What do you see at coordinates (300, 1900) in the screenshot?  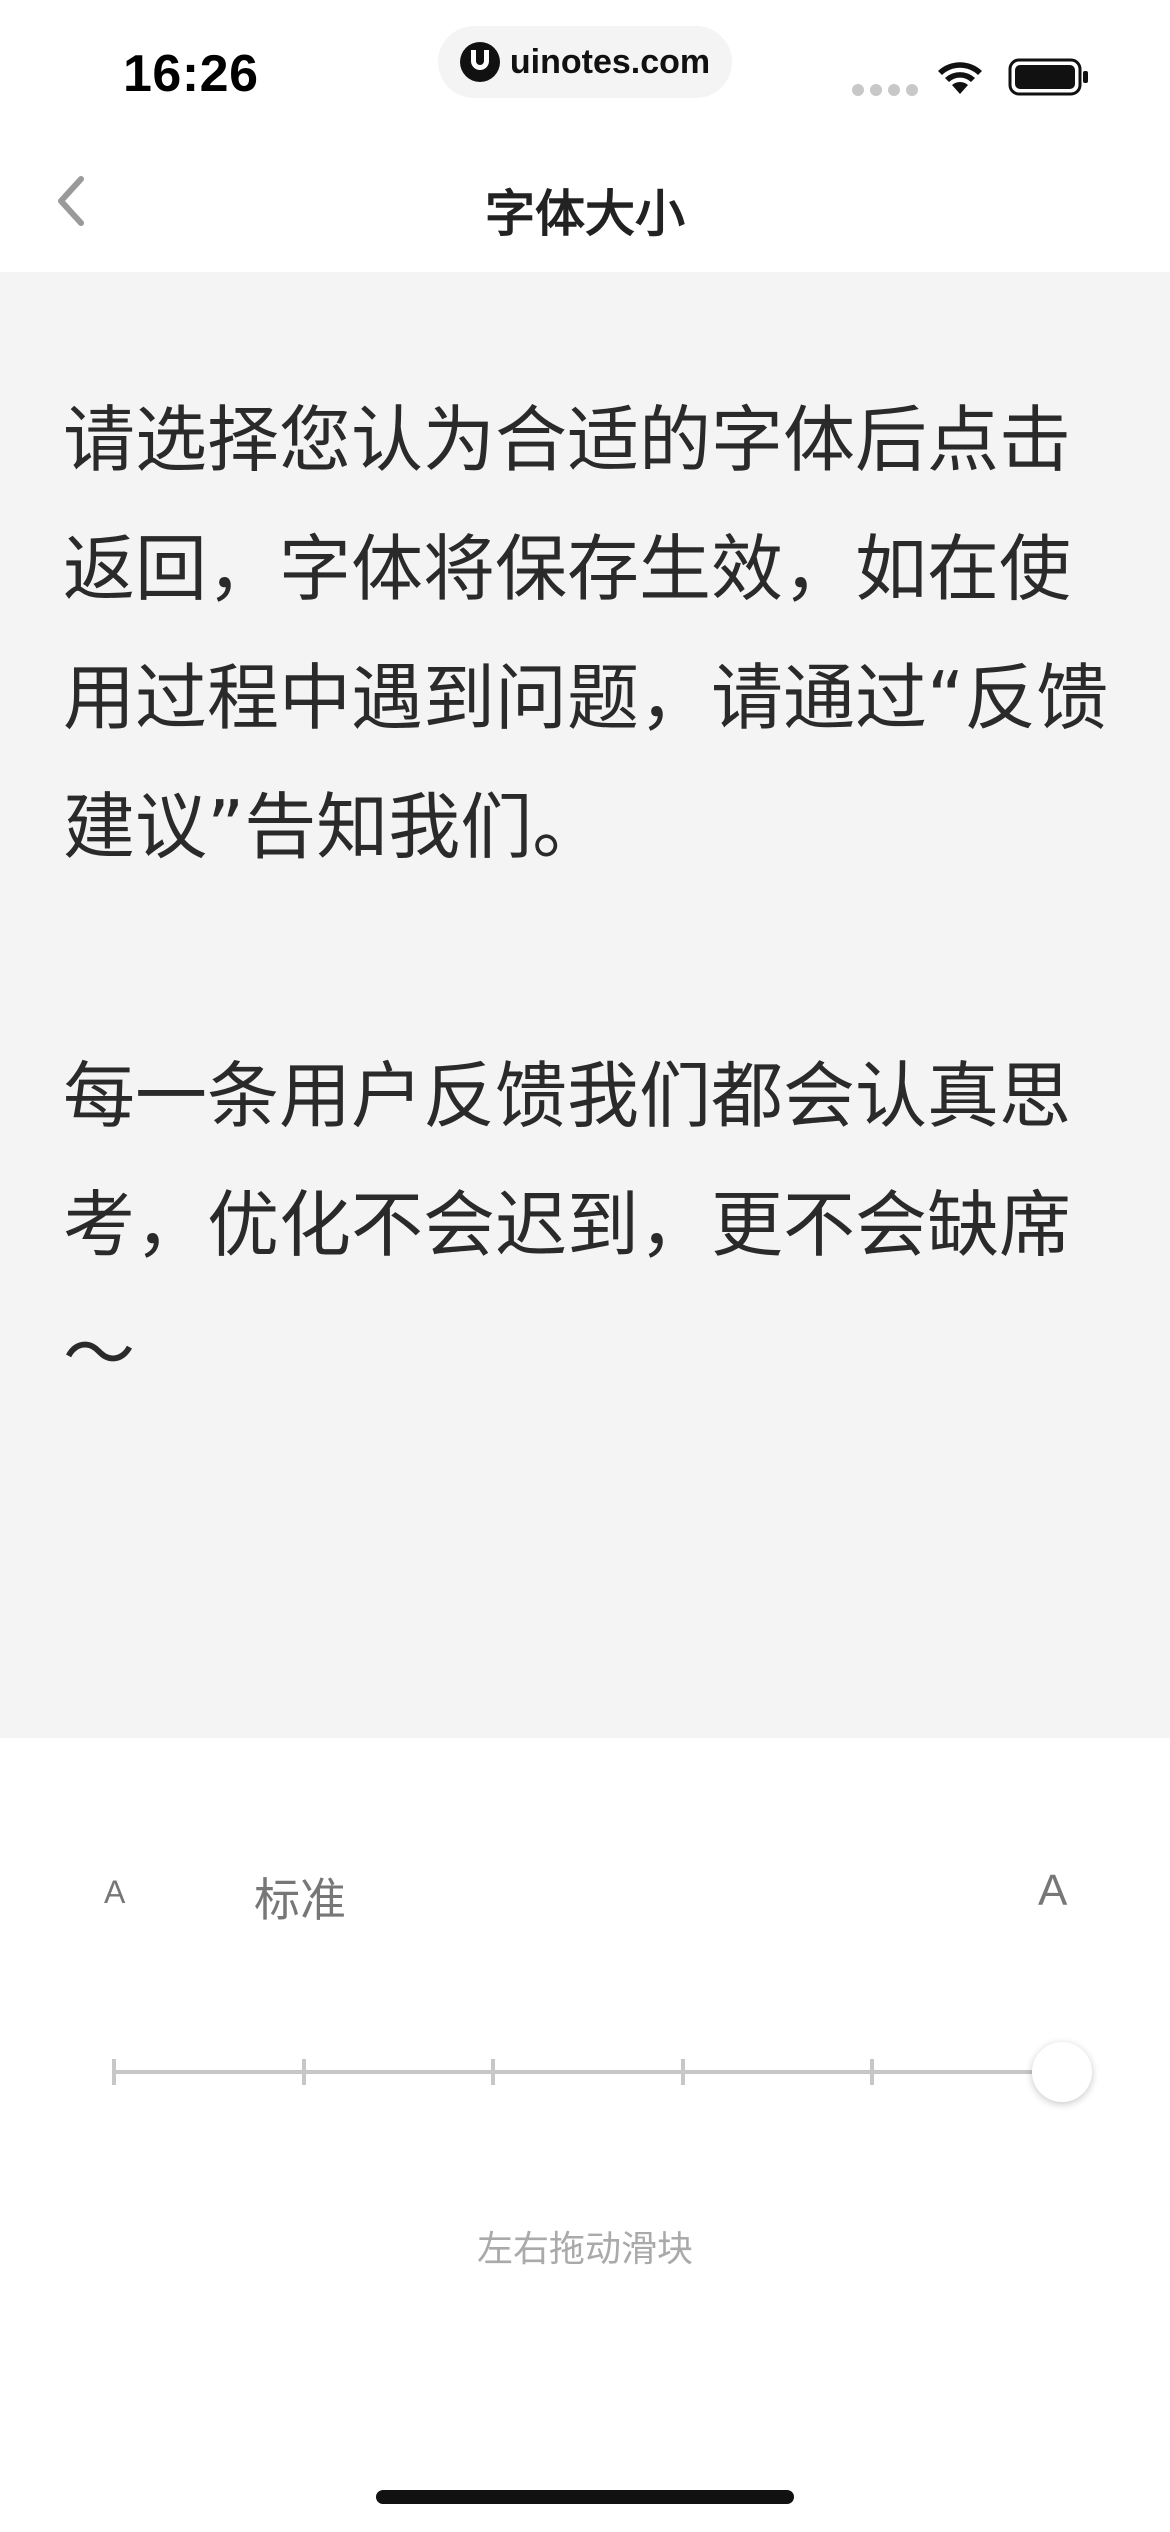 I see `current-size-label: 标准` at bounding box center [300, 1900].